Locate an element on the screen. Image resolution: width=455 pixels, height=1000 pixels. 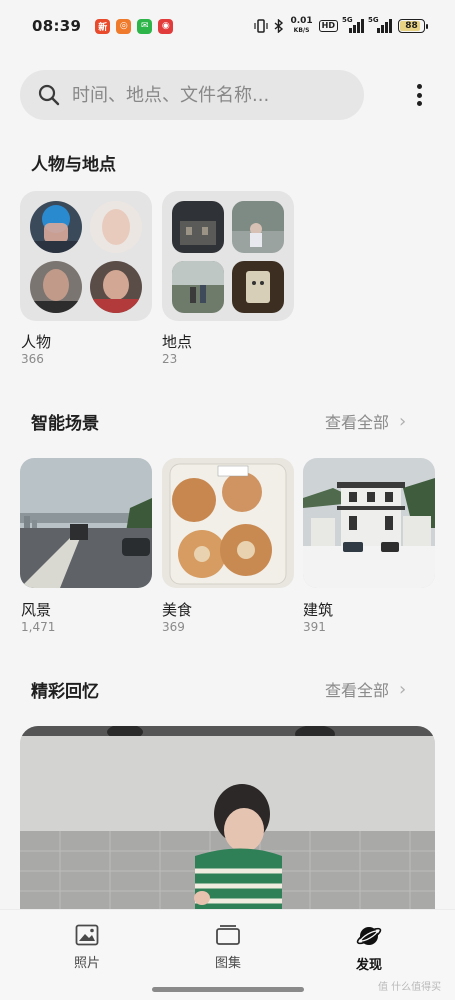
notification-icons: 新 ◎ ✉ ◉ is located at coordinates (134, 26).